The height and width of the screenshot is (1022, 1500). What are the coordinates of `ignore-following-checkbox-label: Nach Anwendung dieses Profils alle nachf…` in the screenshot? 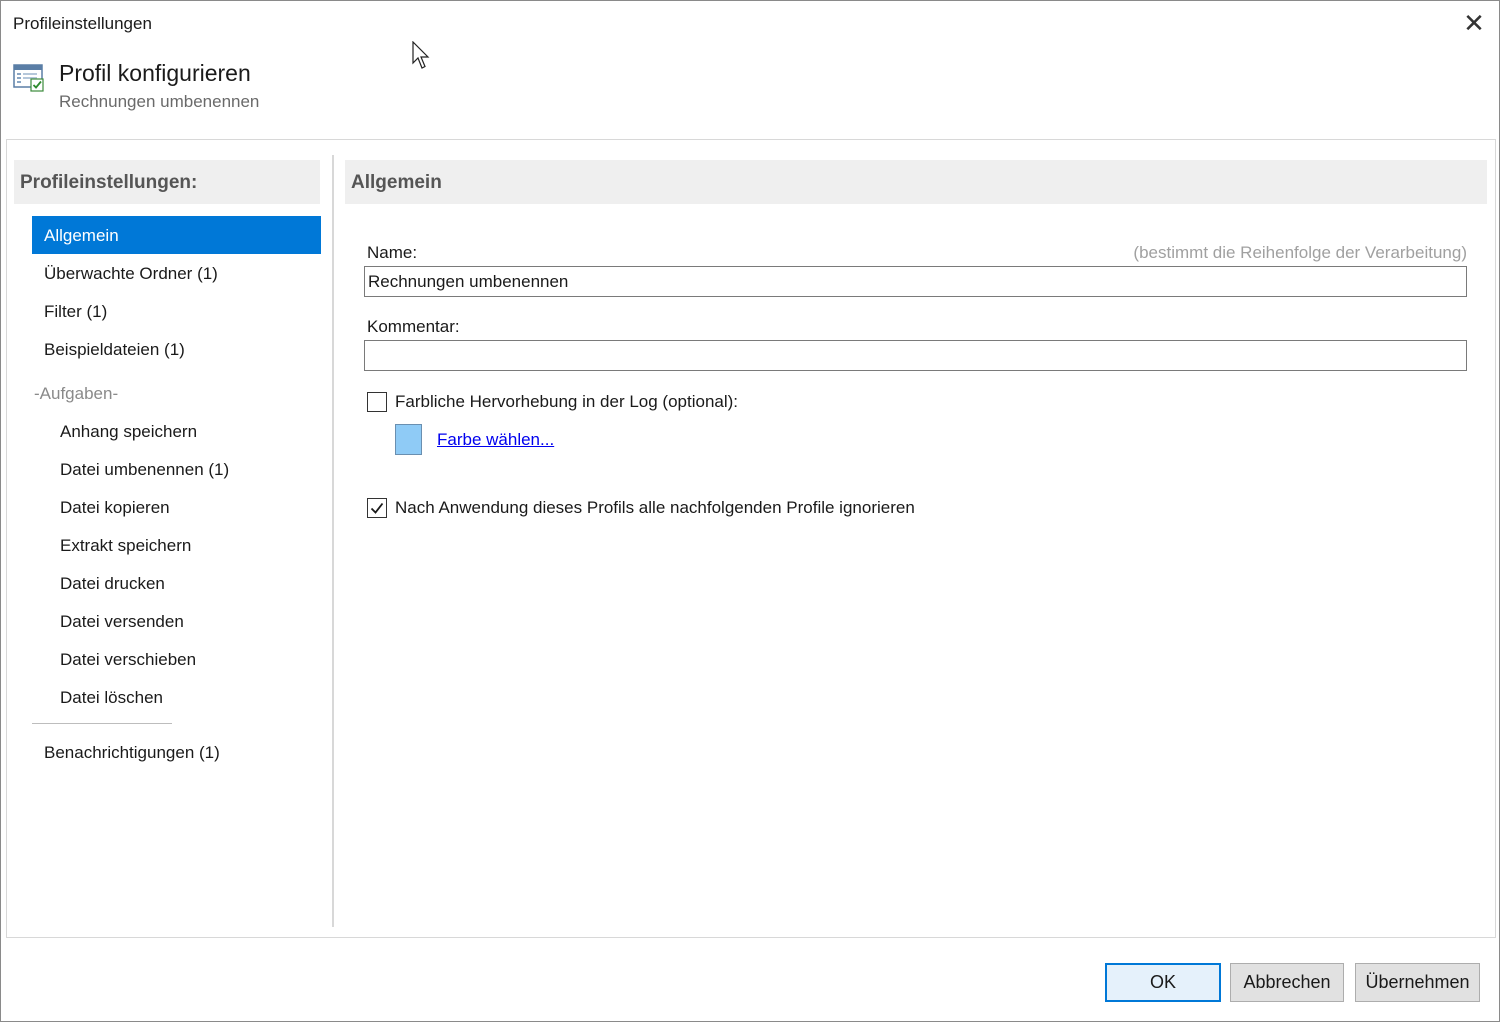 It's located at (655, 507).